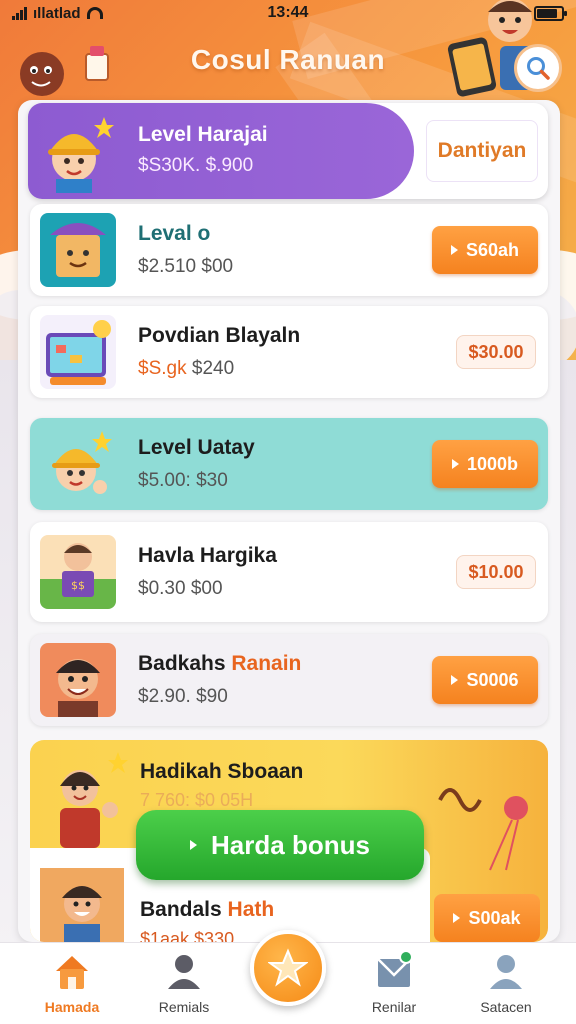 Image resolution: width=576 pixels, height=1024 pixels. I want to click on level-row: Badkahs Ranain $2.90. $90 S0006, so click(289, 680).